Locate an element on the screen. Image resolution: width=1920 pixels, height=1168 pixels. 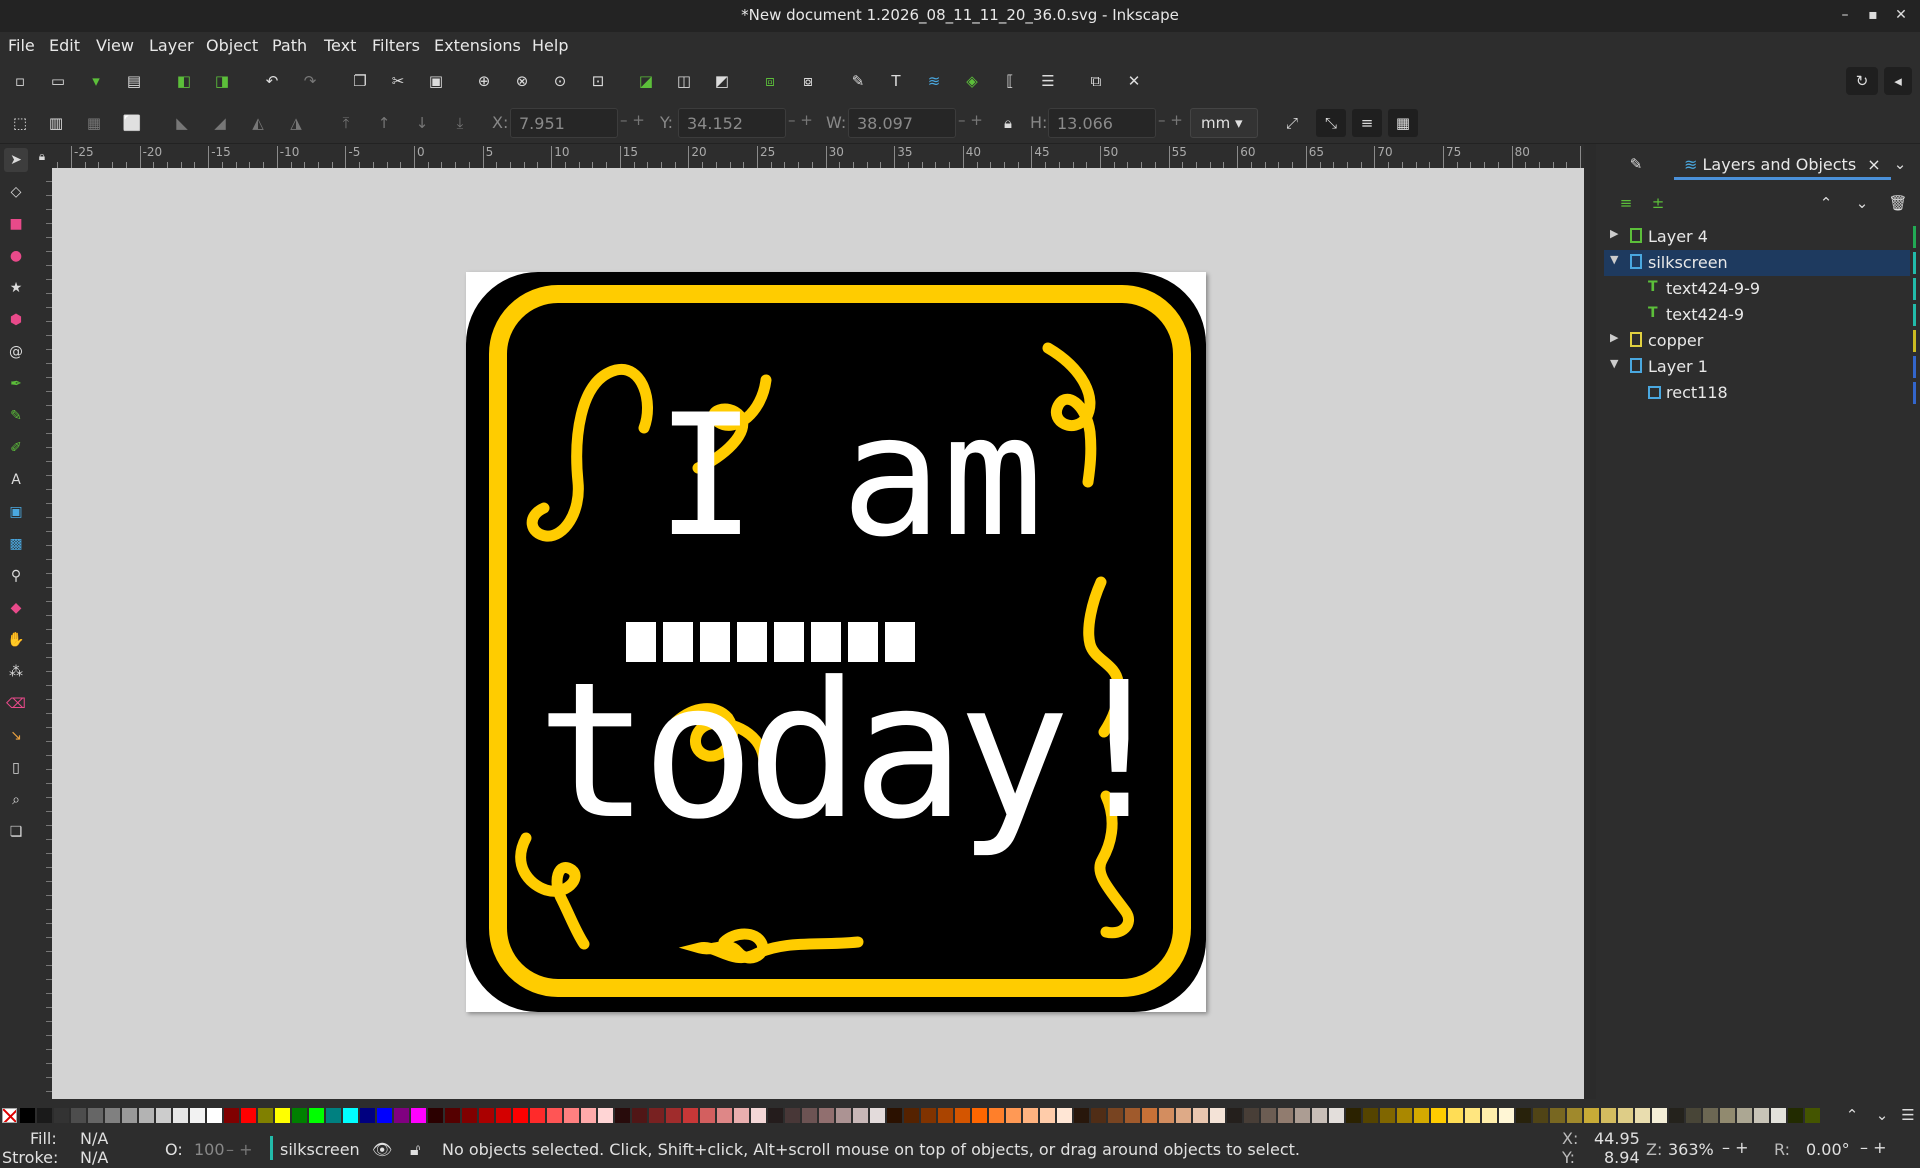
save-icon: ▾ is located at coordinates (96, 81).